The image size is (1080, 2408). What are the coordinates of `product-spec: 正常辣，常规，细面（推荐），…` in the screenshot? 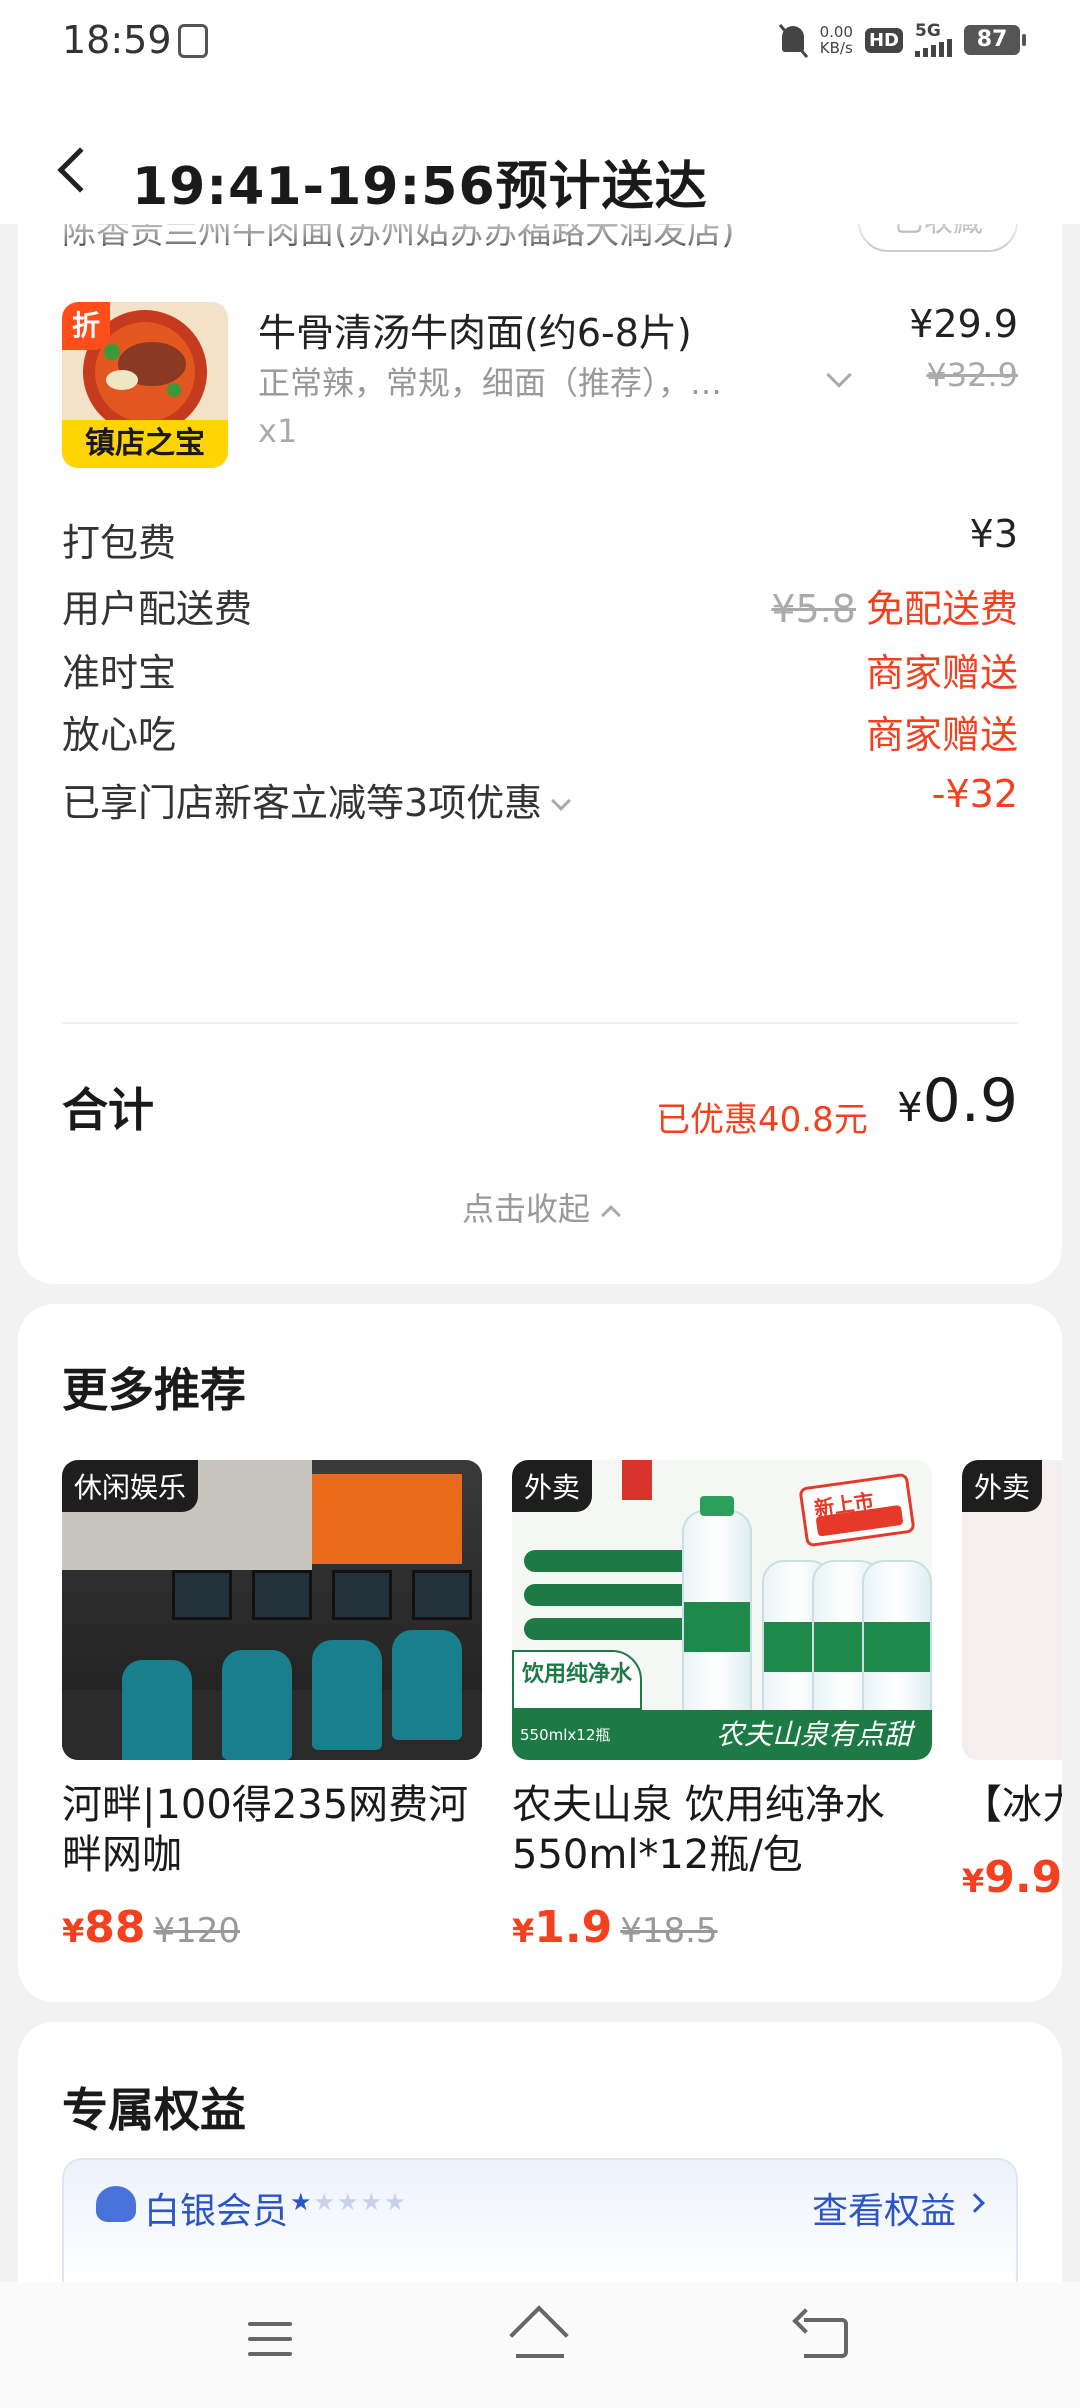 It's located at (490, 381).